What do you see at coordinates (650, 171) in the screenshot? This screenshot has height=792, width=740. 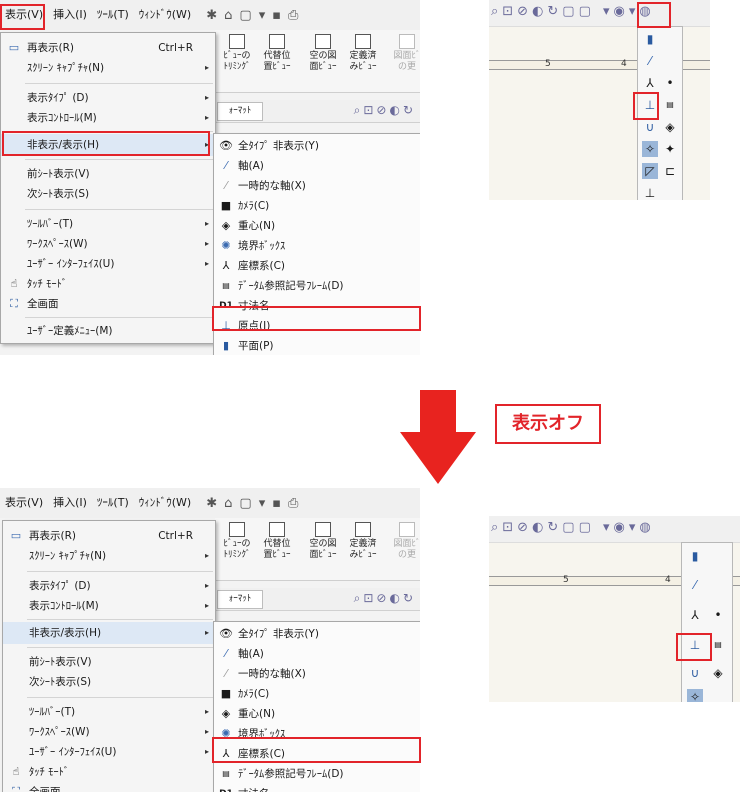 I see `dimension-icon: ◸` at bounding box center [650, 171].